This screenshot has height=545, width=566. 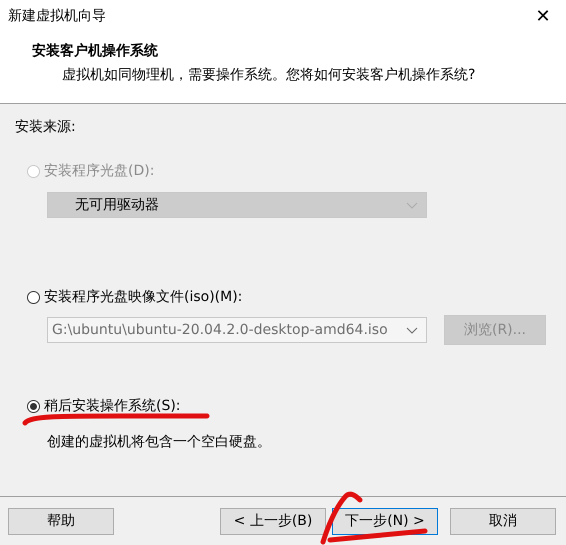 I want to click on wizard-button: 下一步(N) >, so click(x=385, y=521).